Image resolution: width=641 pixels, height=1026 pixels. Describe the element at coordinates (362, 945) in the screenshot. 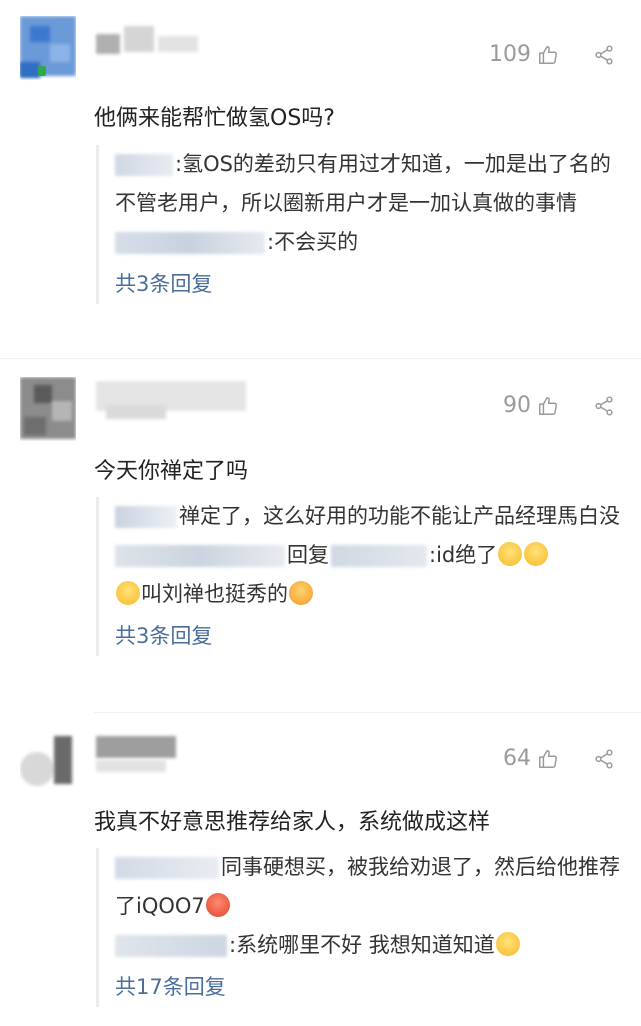

I see `reply-text: :系统哪里不好 我想知道知道` at that location.